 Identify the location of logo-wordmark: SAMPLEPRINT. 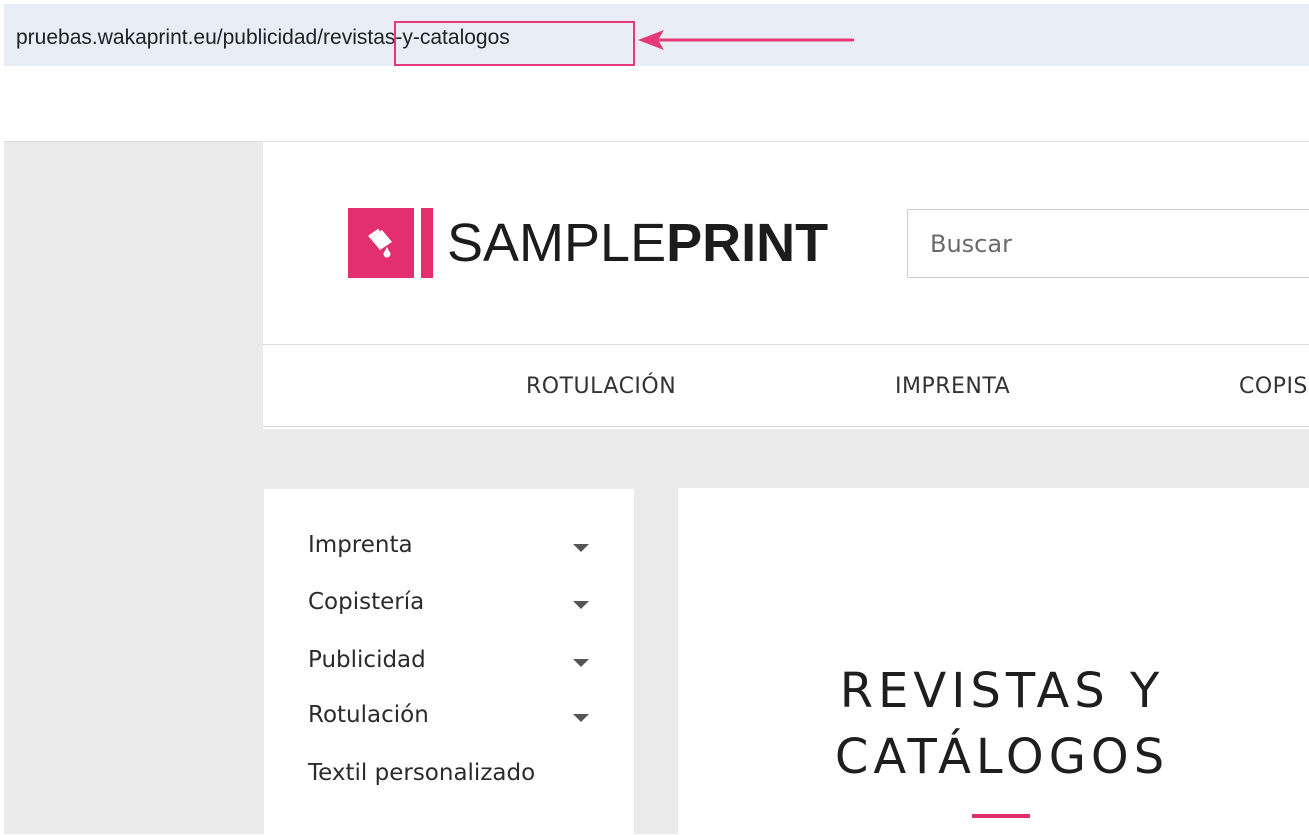
(637, 243).